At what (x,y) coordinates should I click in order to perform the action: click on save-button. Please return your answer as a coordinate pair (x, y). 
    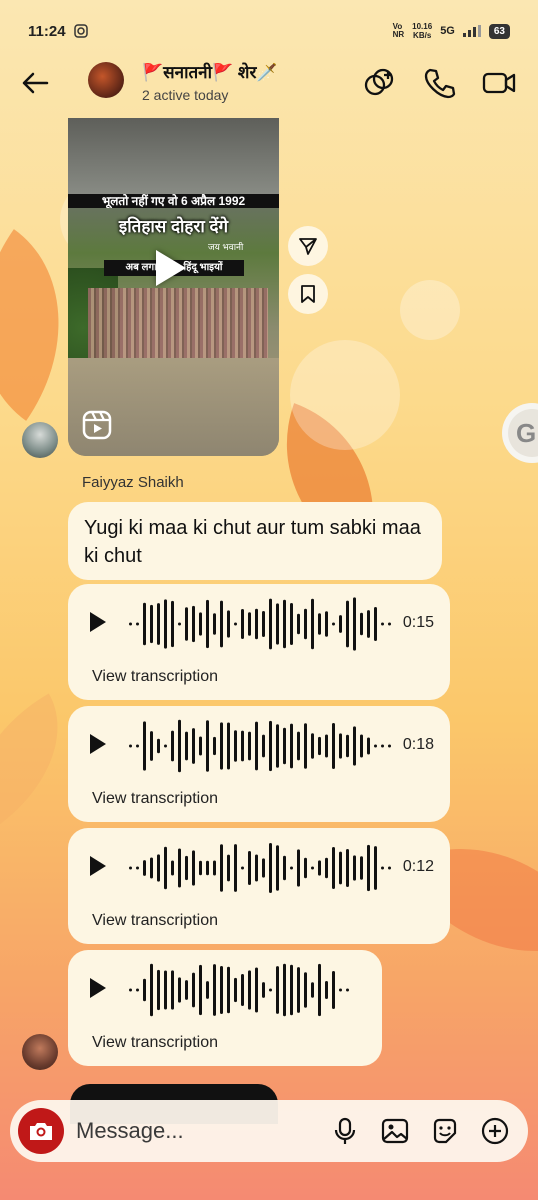
    Looking at the image, I should click on (308, 294).